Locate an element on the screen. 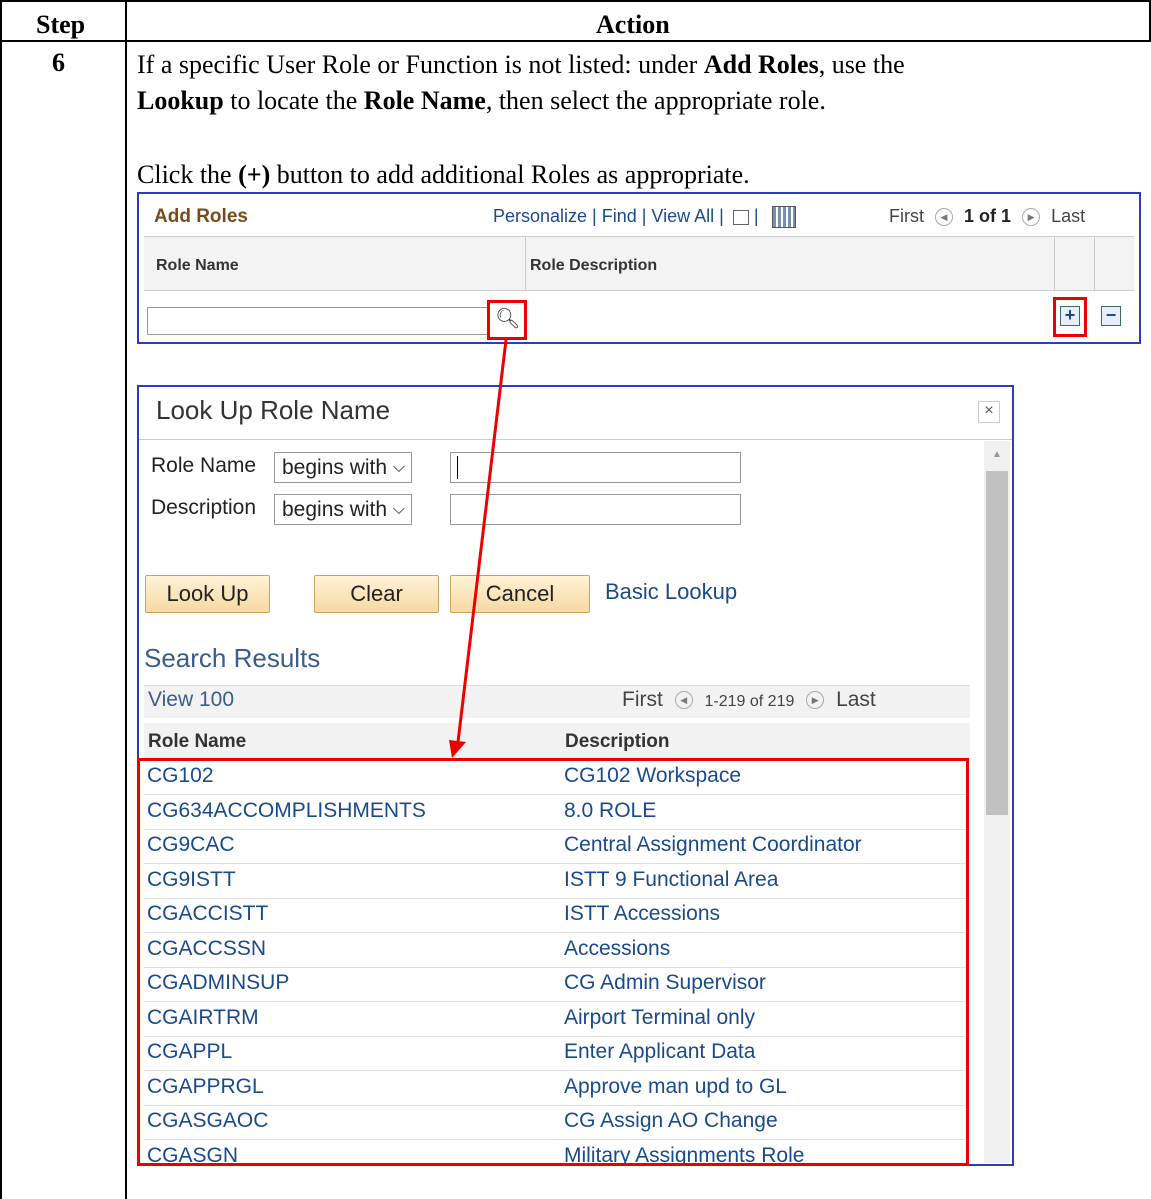 Image resolution: width=1151 pixels, height=1199 pixels. arrow-line is located at coordinates (482, 541).